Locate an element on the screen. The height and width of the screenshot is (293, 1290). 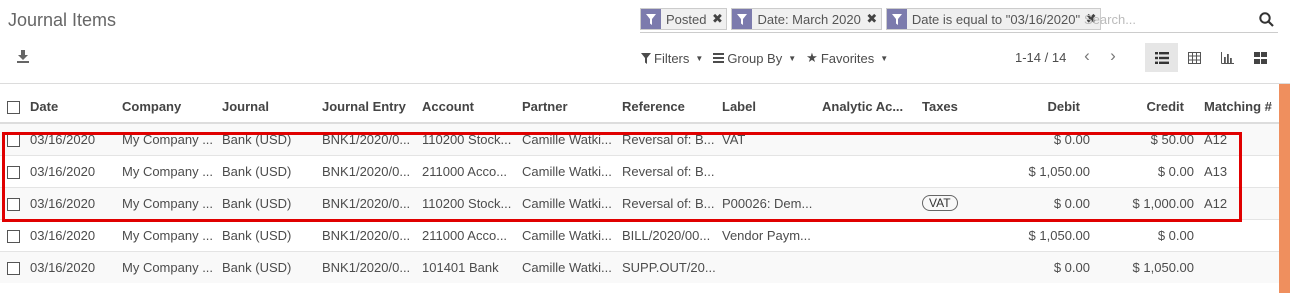
column-header: Debit is located at coordinates (1048, 107).